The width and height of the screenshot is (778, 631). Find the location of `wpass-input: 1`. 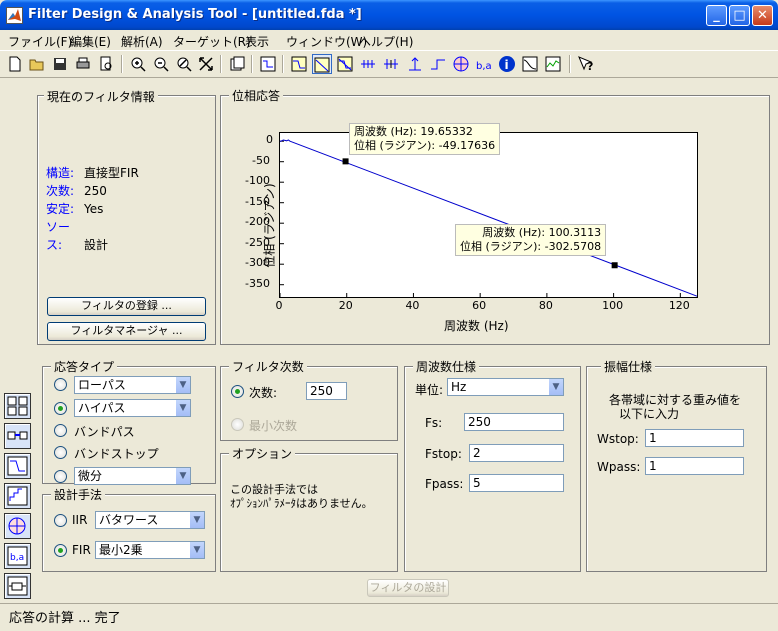

wpass-input: 1 is located at coordinates (694, 466).